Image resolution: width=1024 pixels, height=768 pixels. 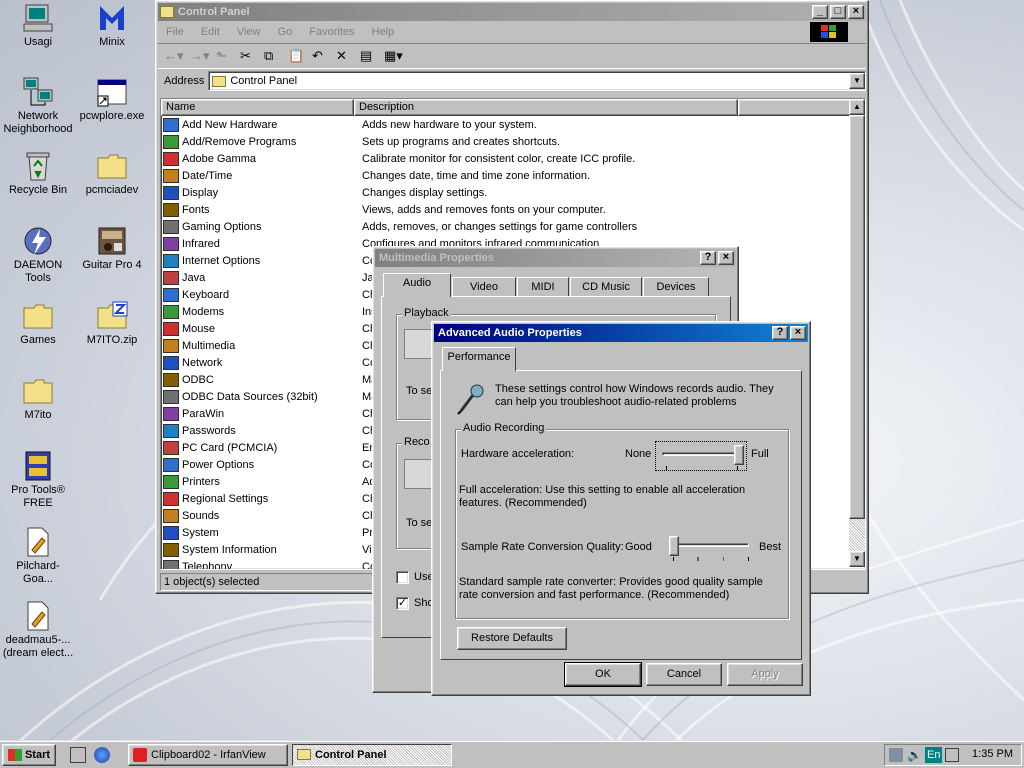 What do you see at coordinates (676, 287) in the screenshot?
I see `tab-devices: Devices` at bounding box center [676, 287].